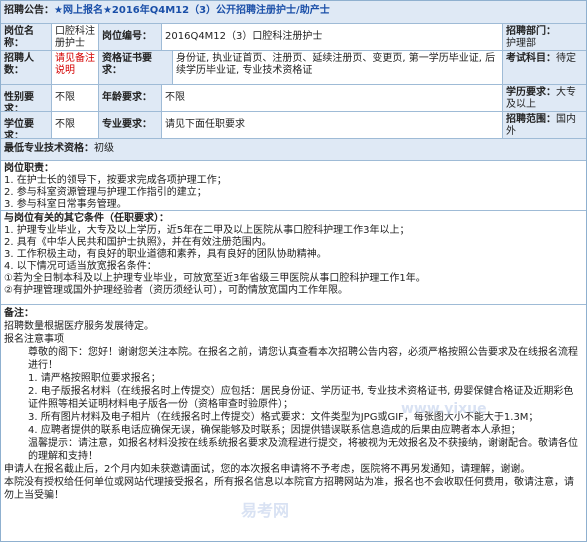 The image size is (587, 542). What do you see at coordinates (80, 266) in the screenshot?
I see `condition-item: 4. 以下情况可适当放宽报名条件：` at bounding box center [80, 266].